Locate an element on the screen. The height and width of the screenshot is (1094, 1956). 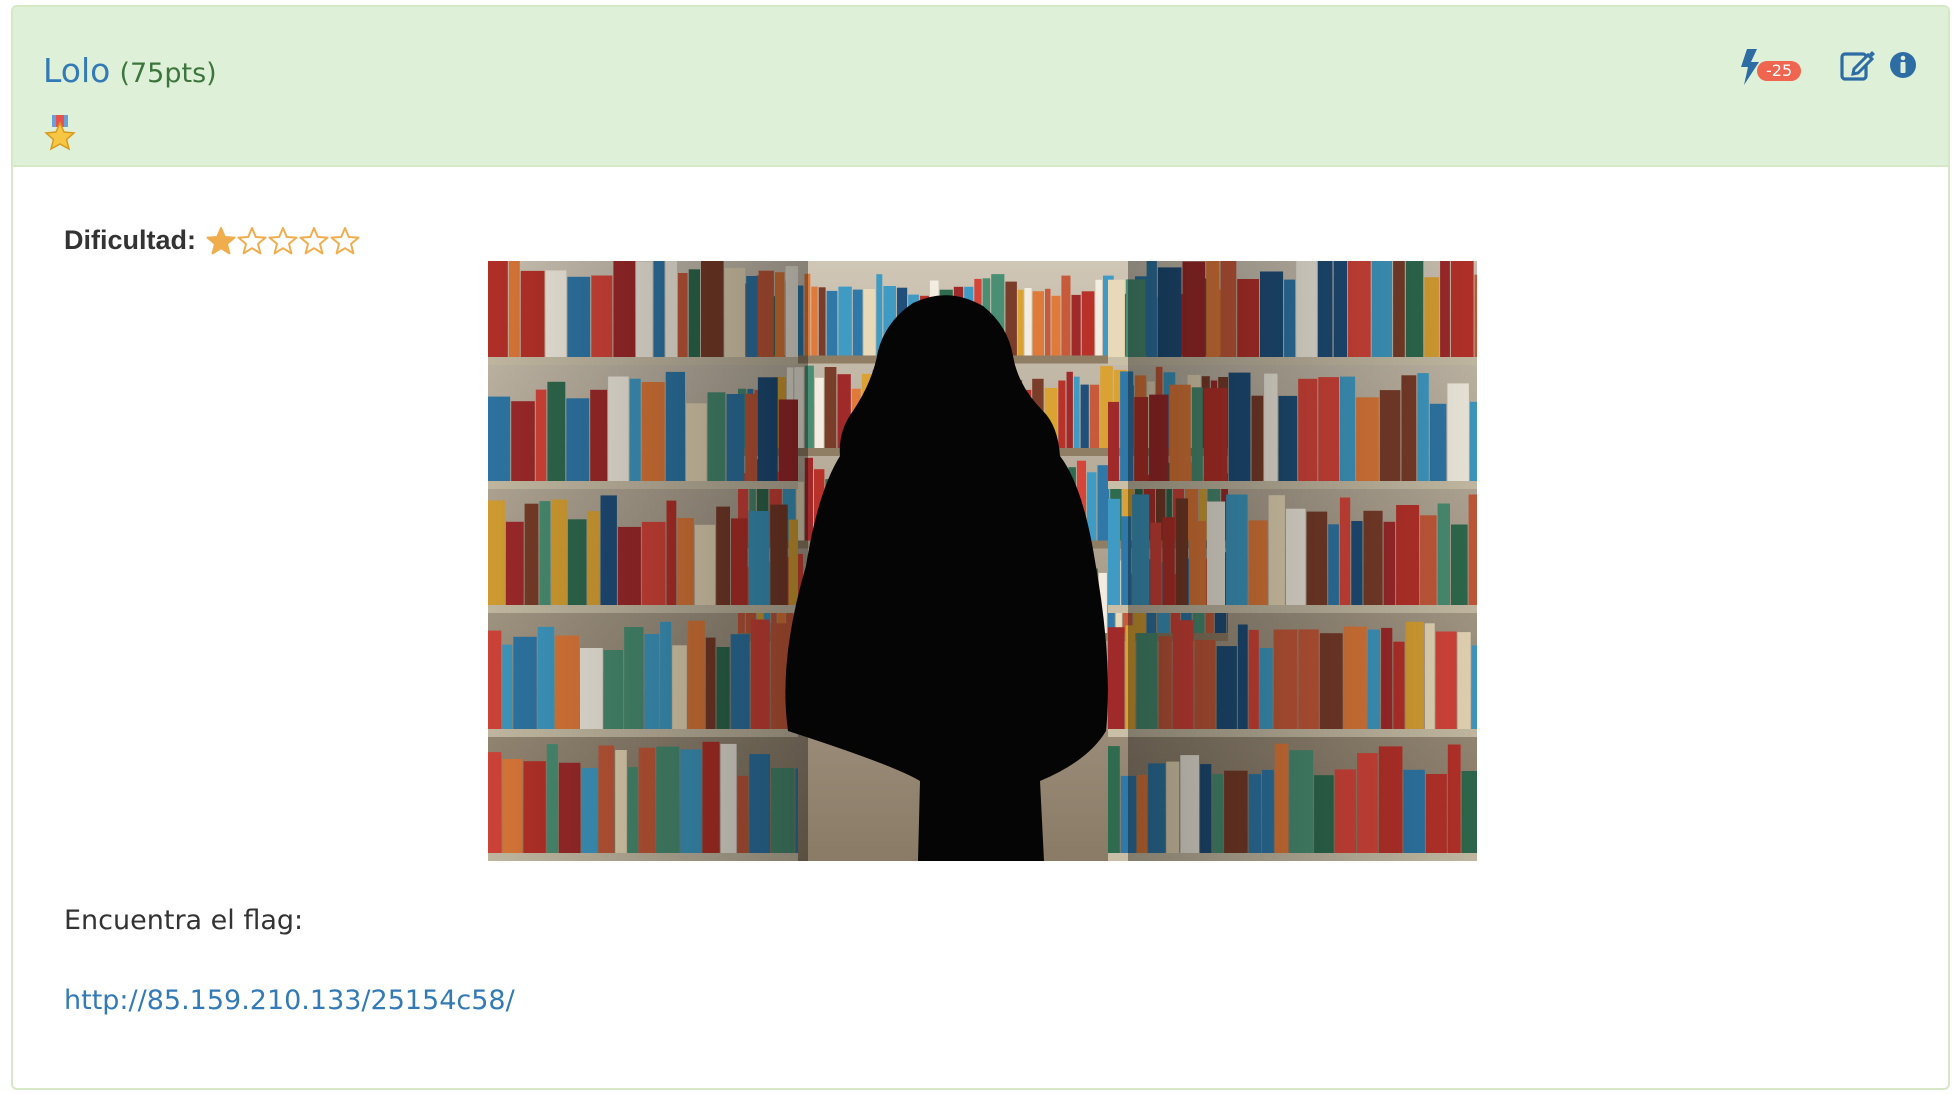
challenge-header: Lolo (75pts) -25 is located at coordinates (980, 87).